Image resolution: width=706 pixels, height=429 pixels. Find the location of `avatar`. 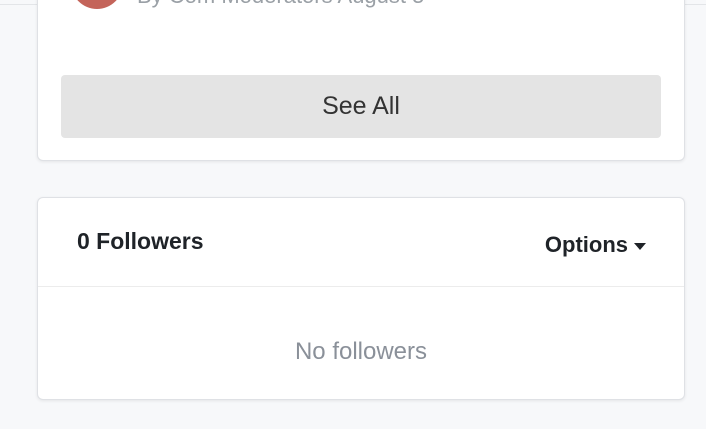

avatar is located at coordinates (97, 4).